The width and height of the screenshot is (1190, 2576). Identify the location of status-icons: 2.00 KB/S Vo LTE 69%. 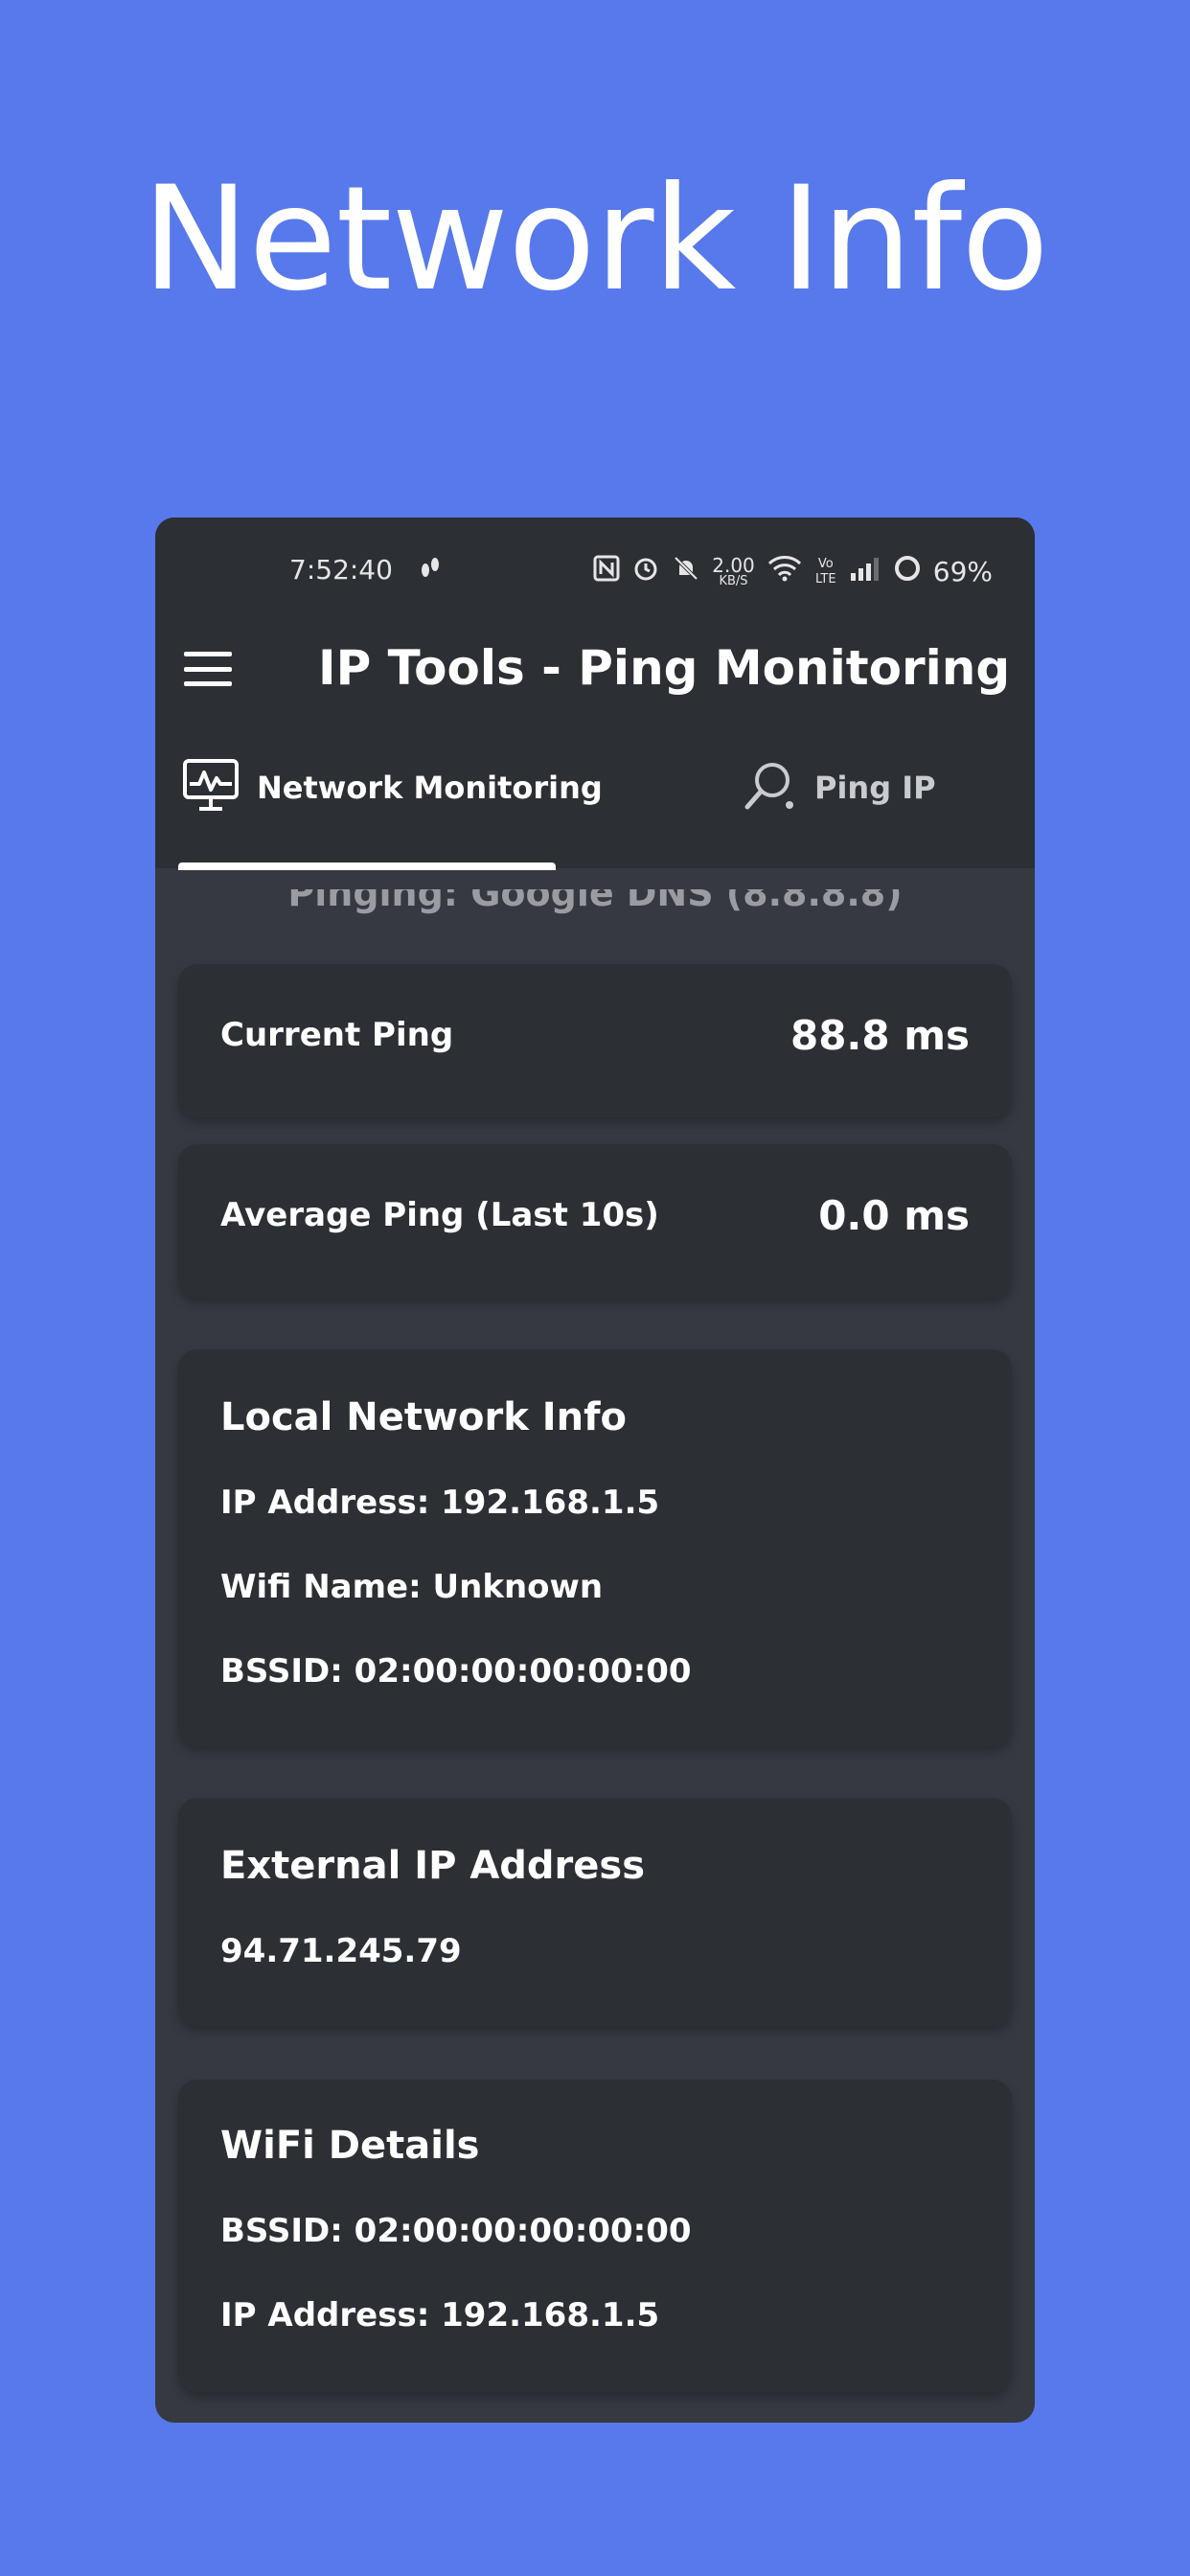
(793, 571).